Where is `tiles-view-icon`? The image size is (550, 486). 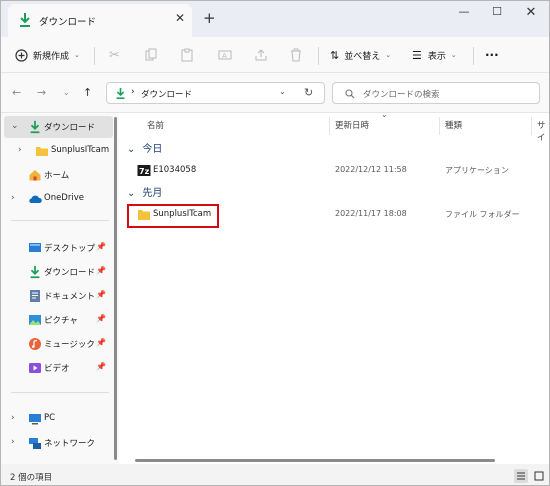
tiles-view-icon is located at coordinates (539, 476).